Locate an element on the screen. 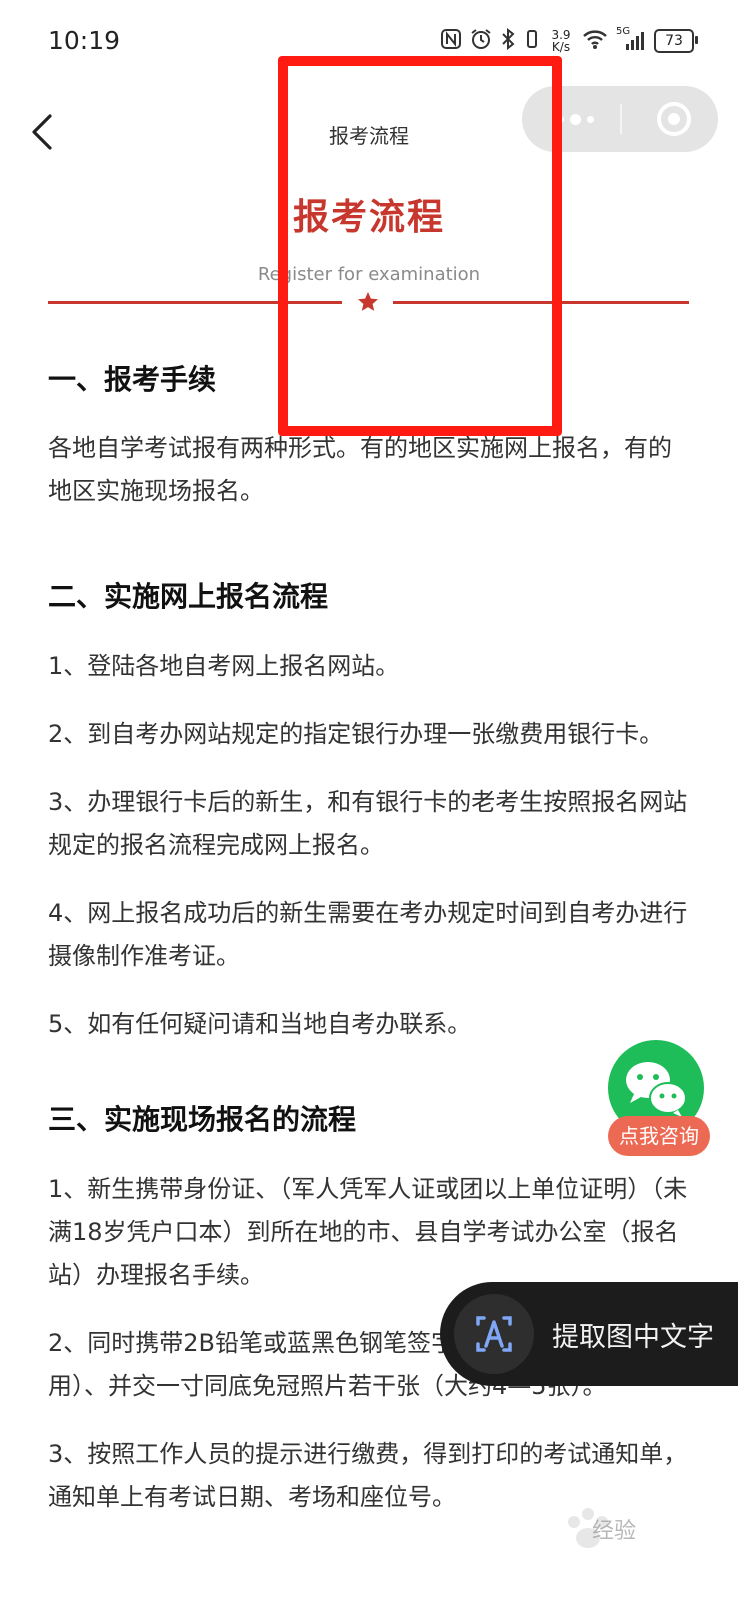 The height and width of the screenshot is (1600, 738). paragraph: 各地自学考试报有两种形式。有的地区实施网上报名，有的地区实施现场报名。 is located at coordinates (360, 469).